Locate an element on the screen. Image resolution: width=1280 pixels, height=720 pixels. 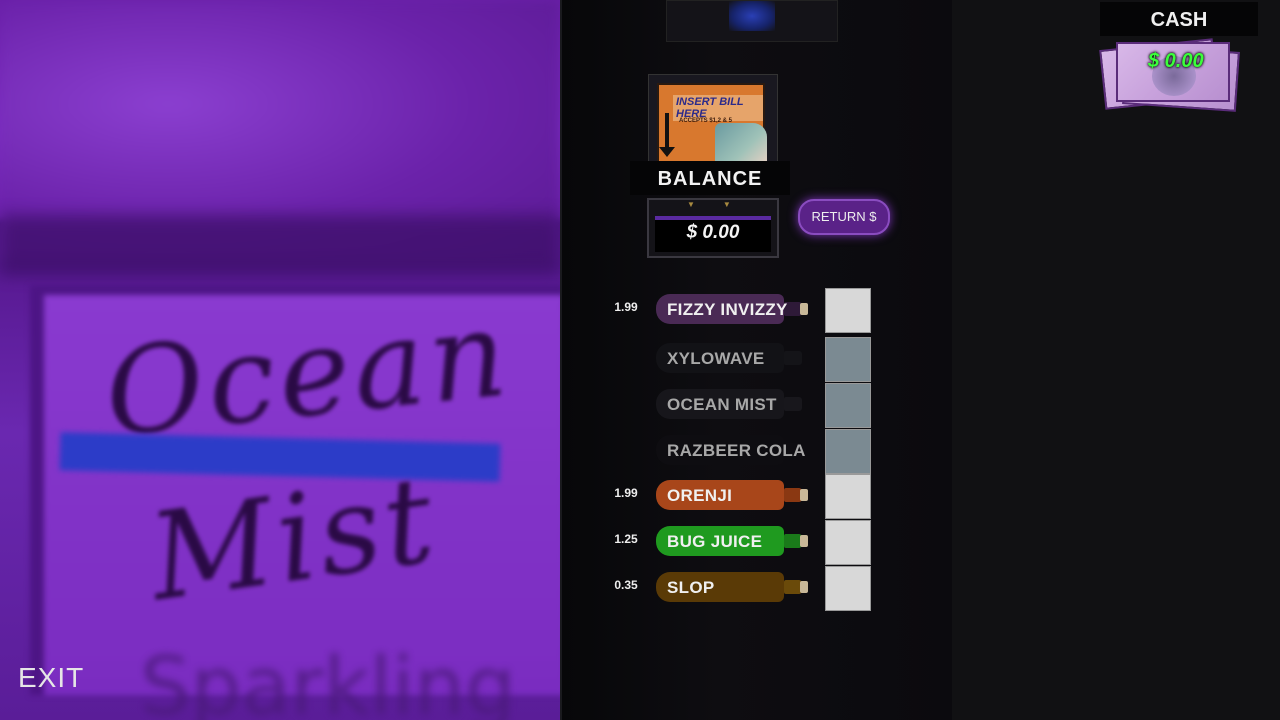
slot-light is located at coordinates (752, 16).